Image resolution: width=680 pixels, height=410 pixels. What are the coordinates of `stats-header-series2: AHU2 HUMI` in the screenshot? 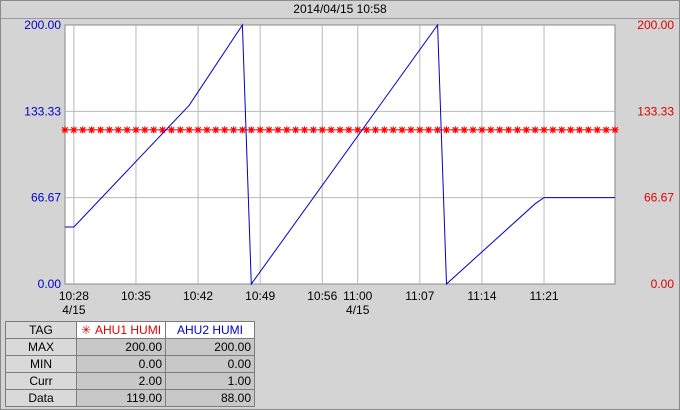 It's located at (210, 330).